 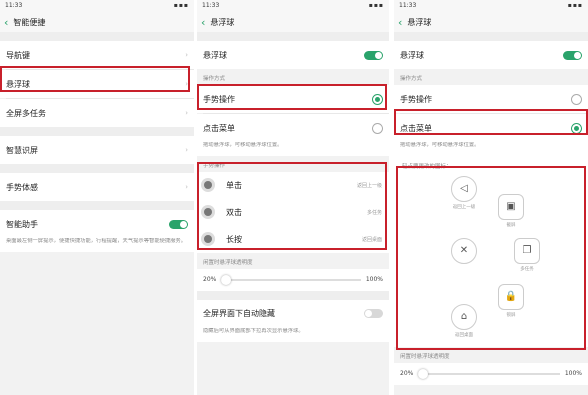 What do you see at coordinates (527, 250) in the screenshot?
I see `multitask-icon: ❐` at bounding box center [527, 250].